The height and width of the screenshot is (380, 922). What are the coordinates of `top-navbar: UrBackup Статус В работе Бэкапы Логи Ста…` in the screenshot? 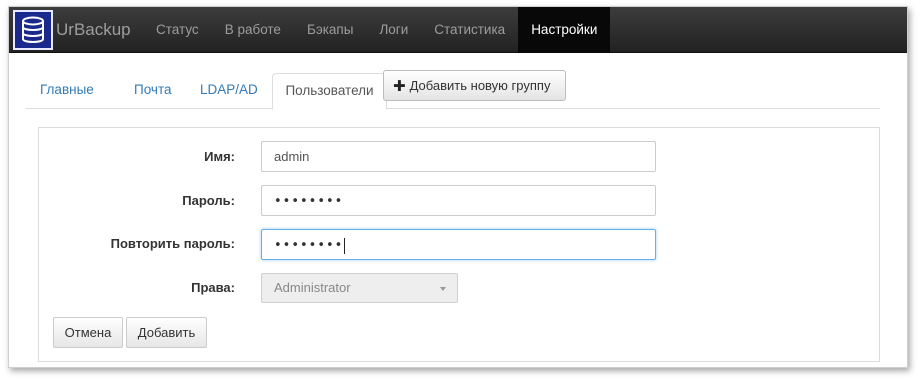 It's located at (458, 30).